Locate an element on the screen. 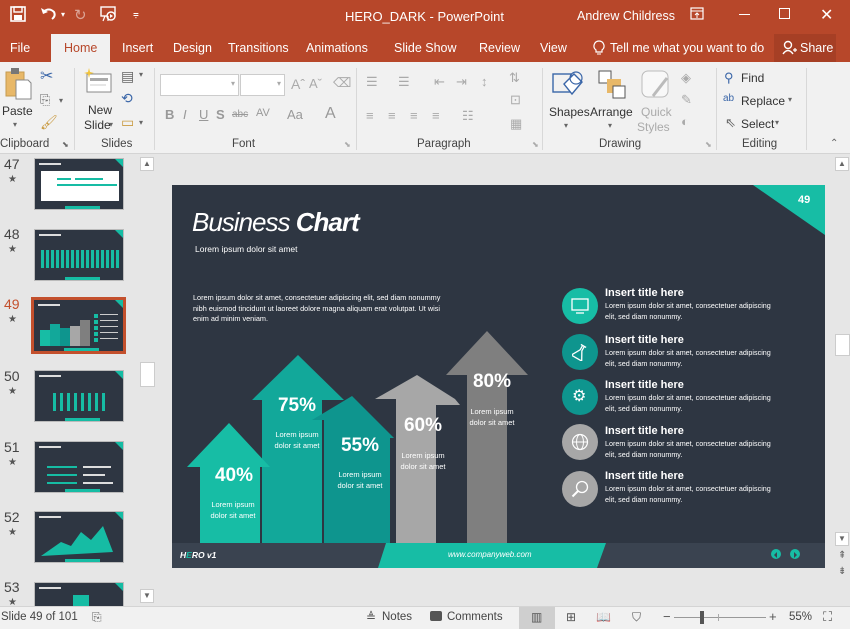 The width and height of the screenshot is (850, 629). decrease-font-icon: Aˇ is located at coordinates (315, 83).